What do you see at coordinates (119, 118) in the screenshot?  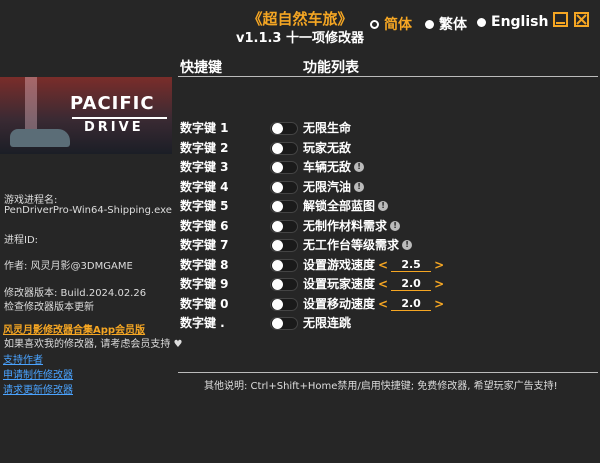 I see `banner-logo-rule` at bounding box center [119, 118].